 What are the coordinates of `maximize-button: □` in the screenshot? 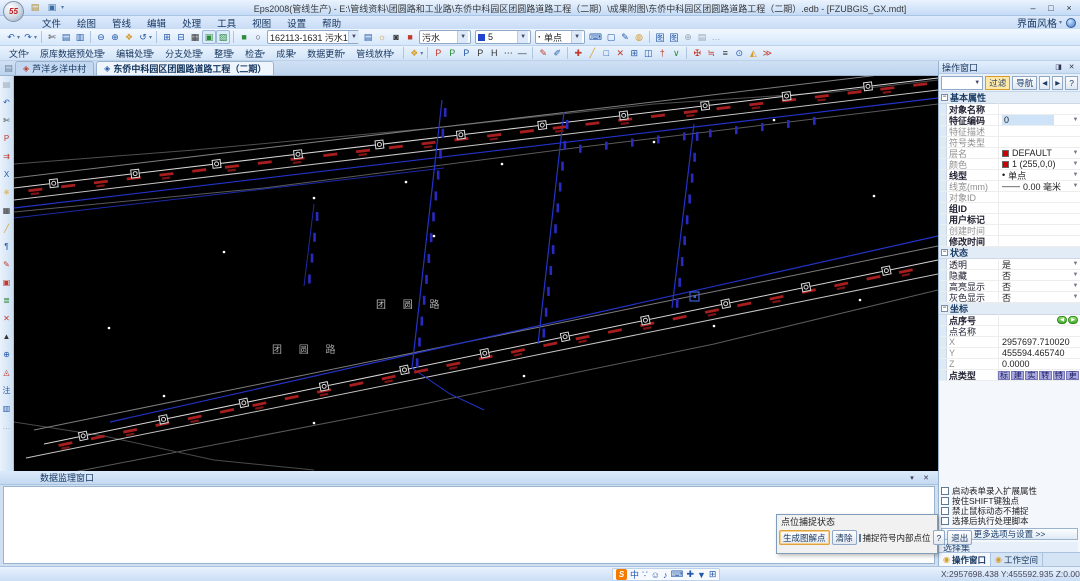 It's located at (1051, 7).